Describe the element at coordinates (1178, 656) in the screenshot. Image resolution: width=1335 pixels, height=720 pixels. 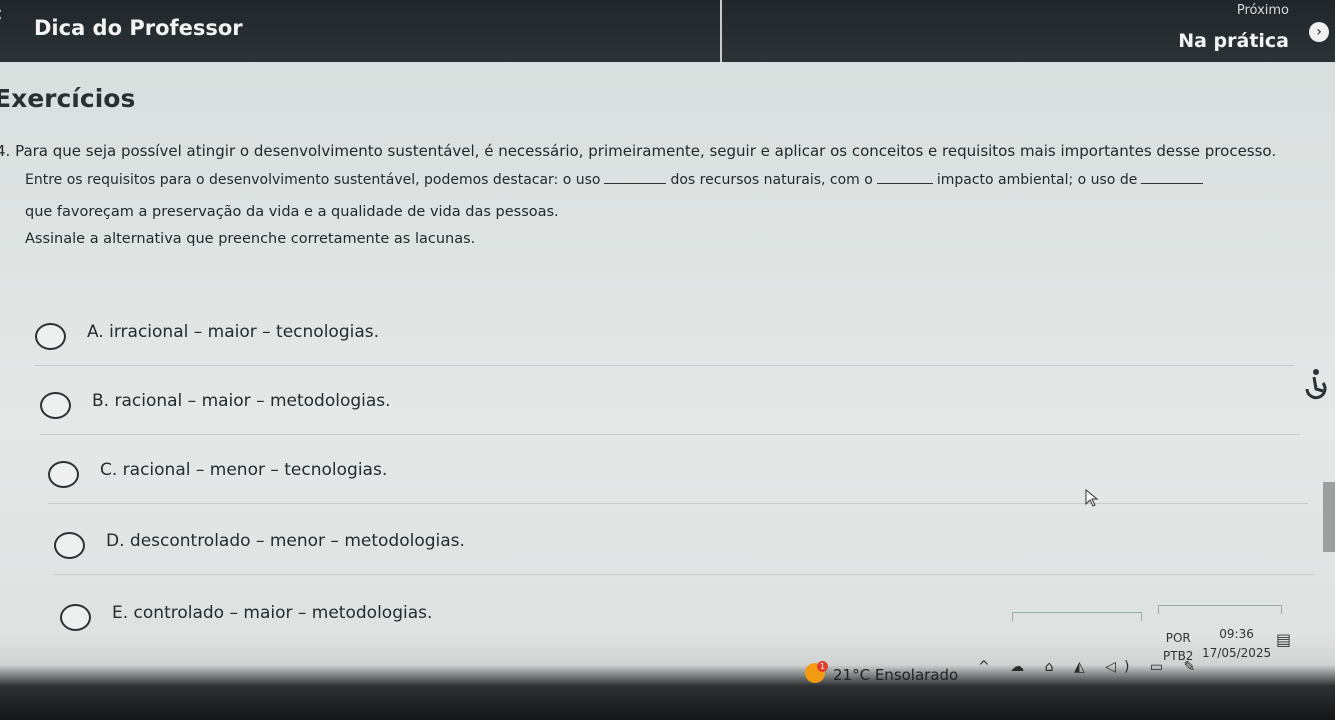
I see `keyboard-layout: PTB2` at that location.